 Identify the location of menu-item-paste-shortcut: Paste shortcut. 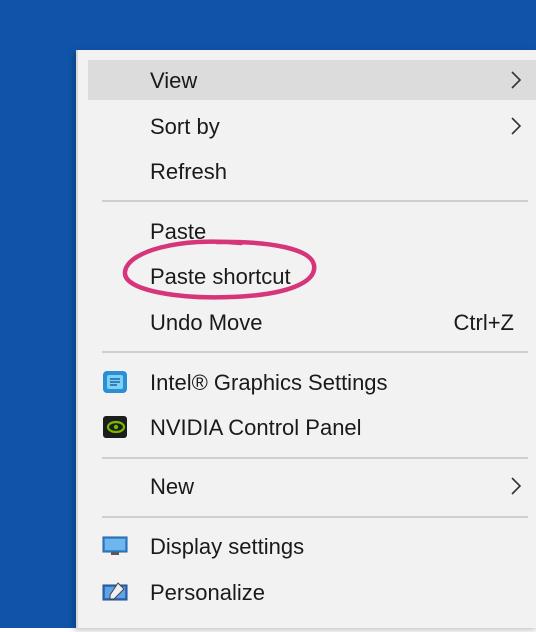
(312, 276).